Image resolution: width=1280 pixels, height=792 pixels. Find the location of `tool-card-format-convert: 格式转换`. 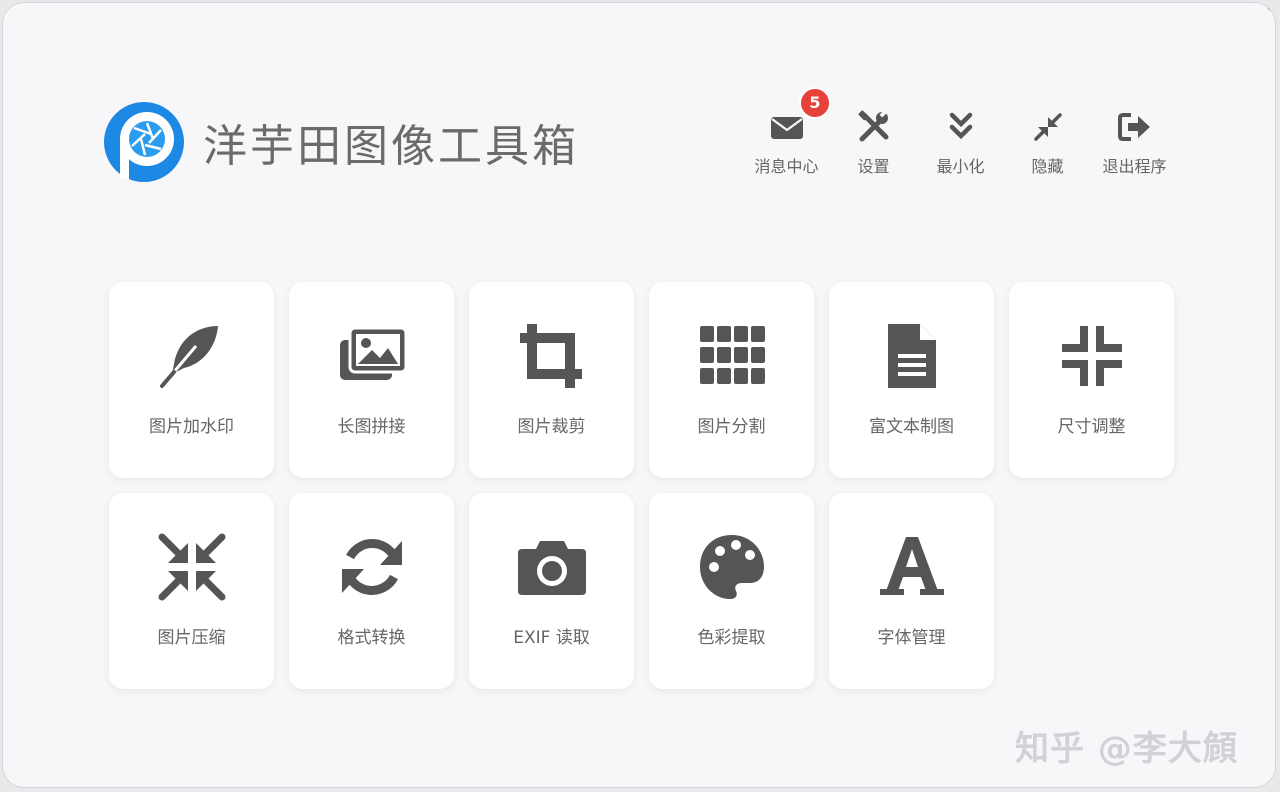

tool-card-format-convert: 格式转换 is located at coordinates (371, 591).